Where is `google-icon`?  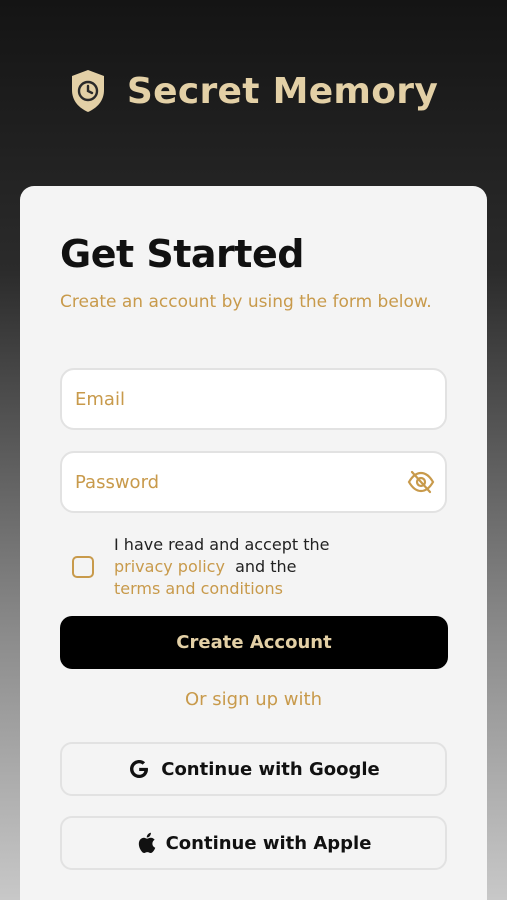 google-icon is located at coordinates (139, 769).